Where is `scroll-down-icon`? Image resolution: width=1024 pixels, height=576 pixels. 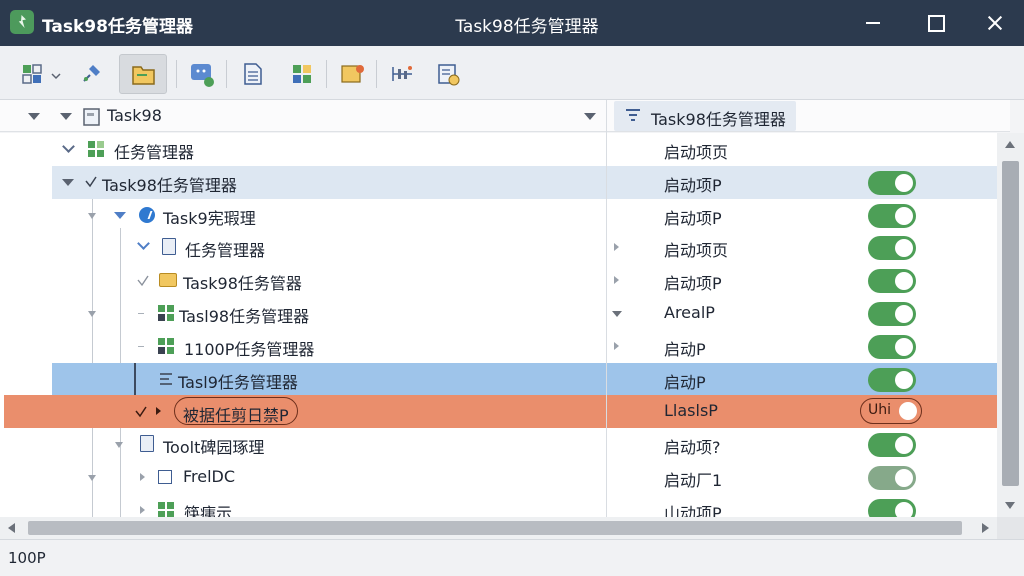
scroll-down-icon is located at coordinates (1010, 505).